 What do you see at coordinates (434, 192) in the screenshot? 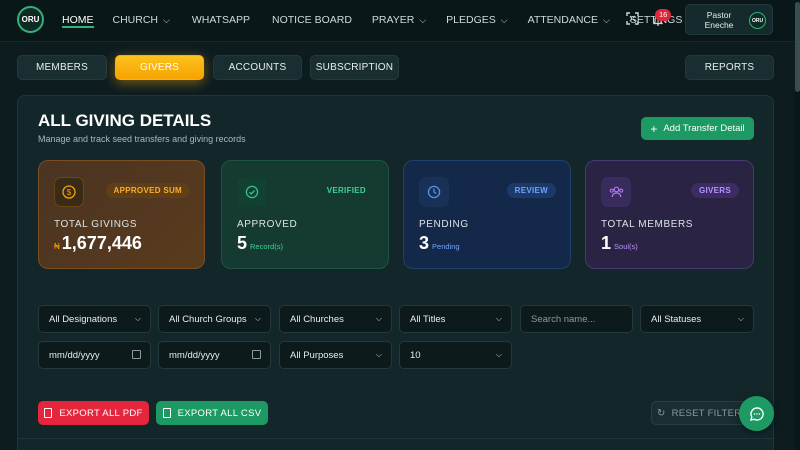
I see `clock-icon` at bounding box center [434, 192].